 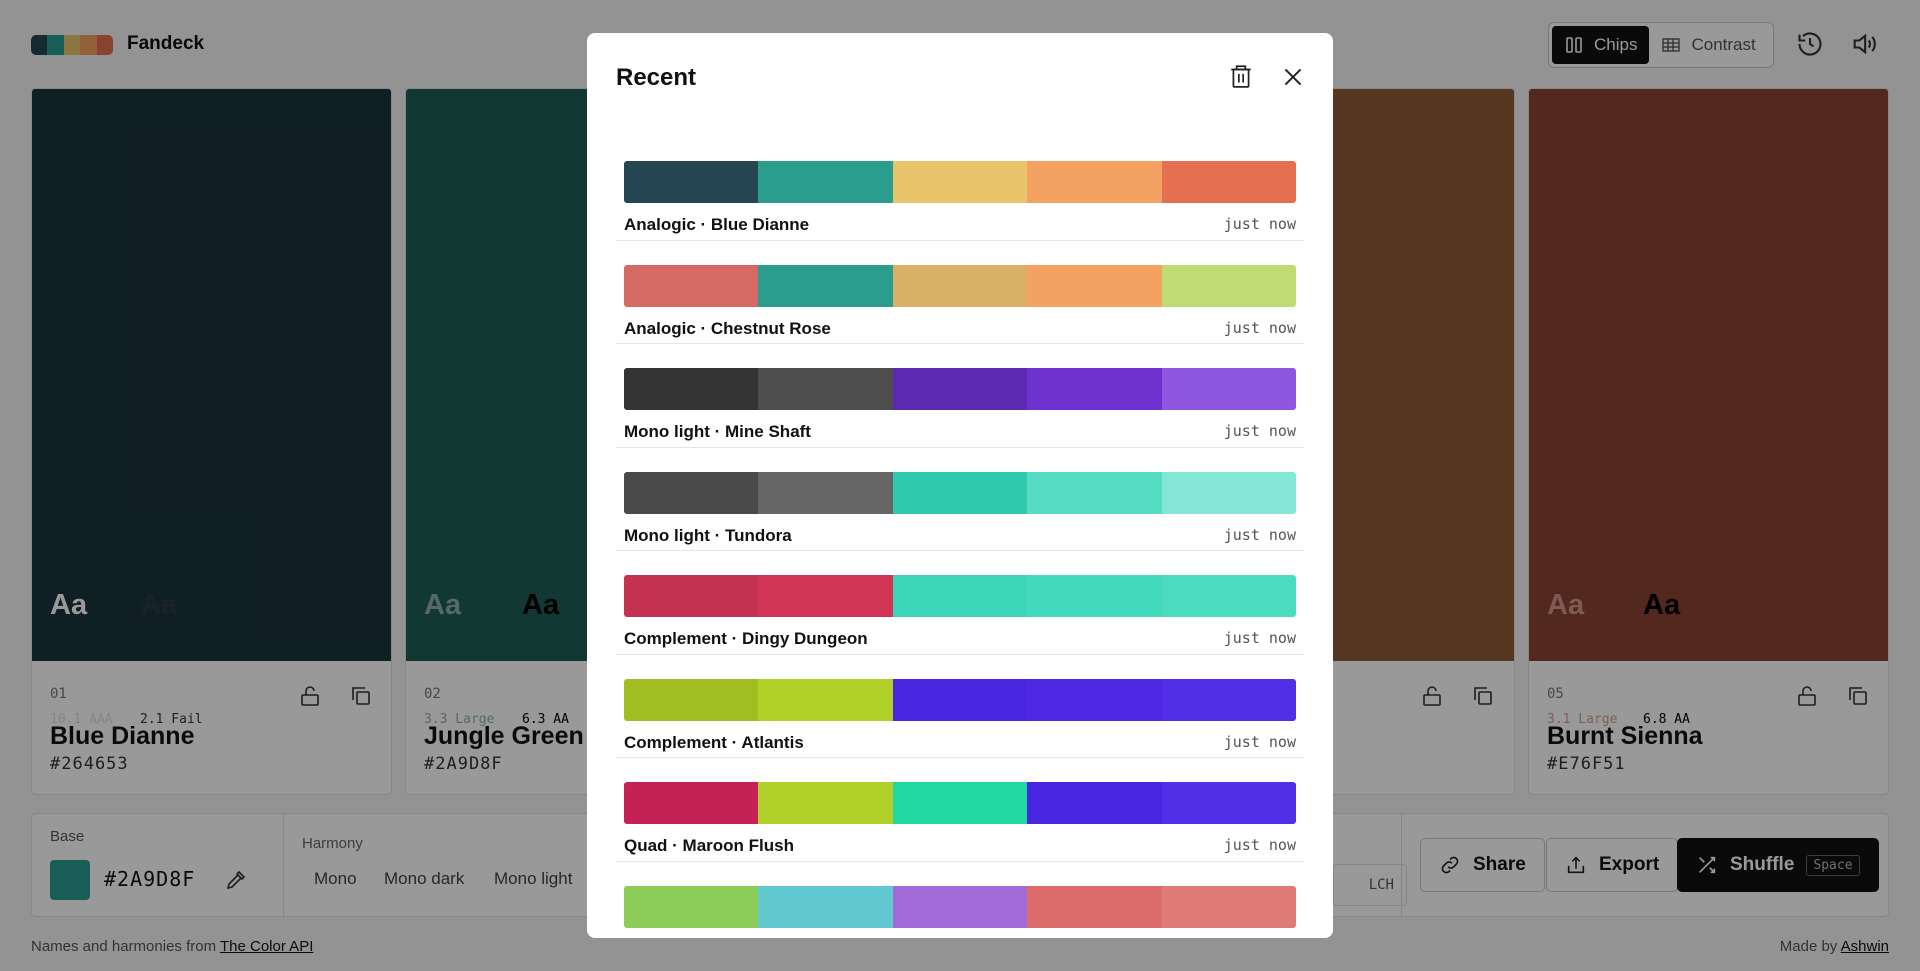 What do you see at coordinates (1241, 76) in the screenshot?
I see `trash-icon` at bounding box center [1241, 76].